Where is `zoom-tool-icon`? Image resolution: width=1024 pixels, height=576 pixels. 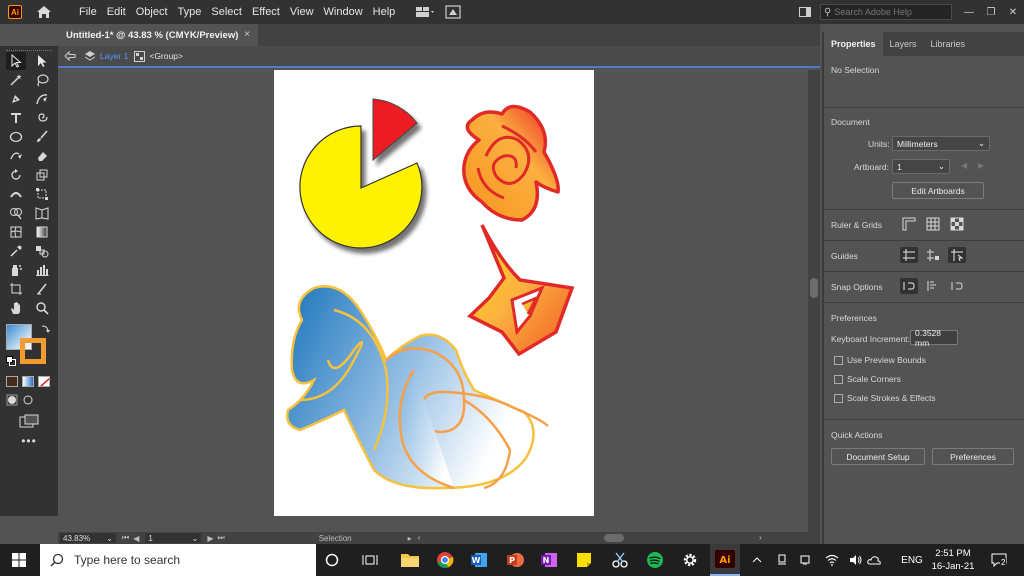 zoom-tool-icon is located at coordinates (42, 308).